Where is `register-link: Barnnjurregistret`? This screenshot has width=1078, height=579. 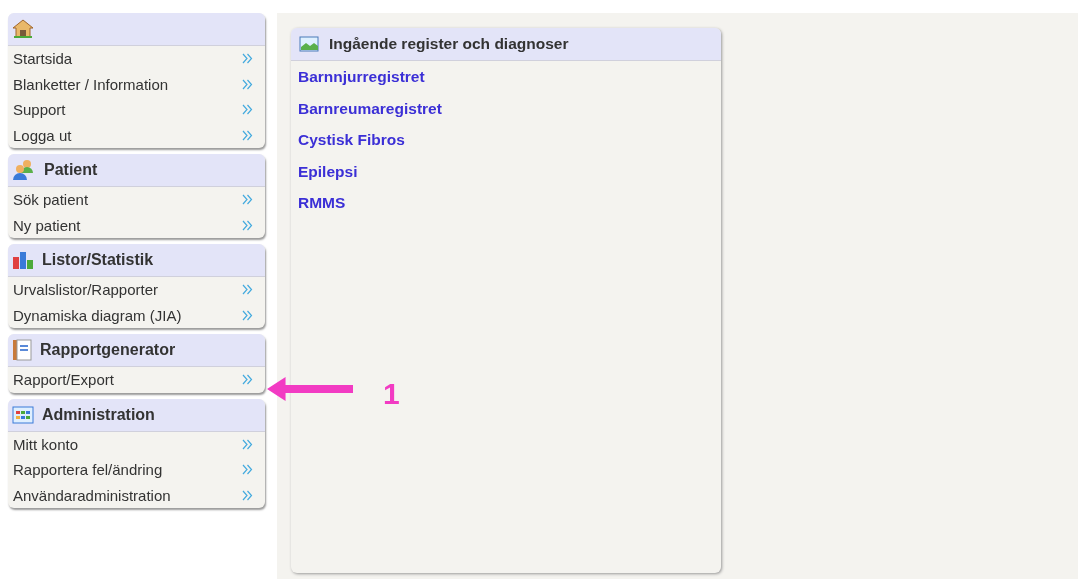
register-link: Barnnjurregistret is located at coordinates (358, 77).